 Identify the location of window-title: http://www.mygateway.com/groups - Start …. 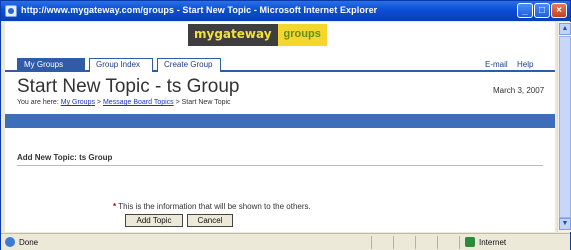
(199, 10).